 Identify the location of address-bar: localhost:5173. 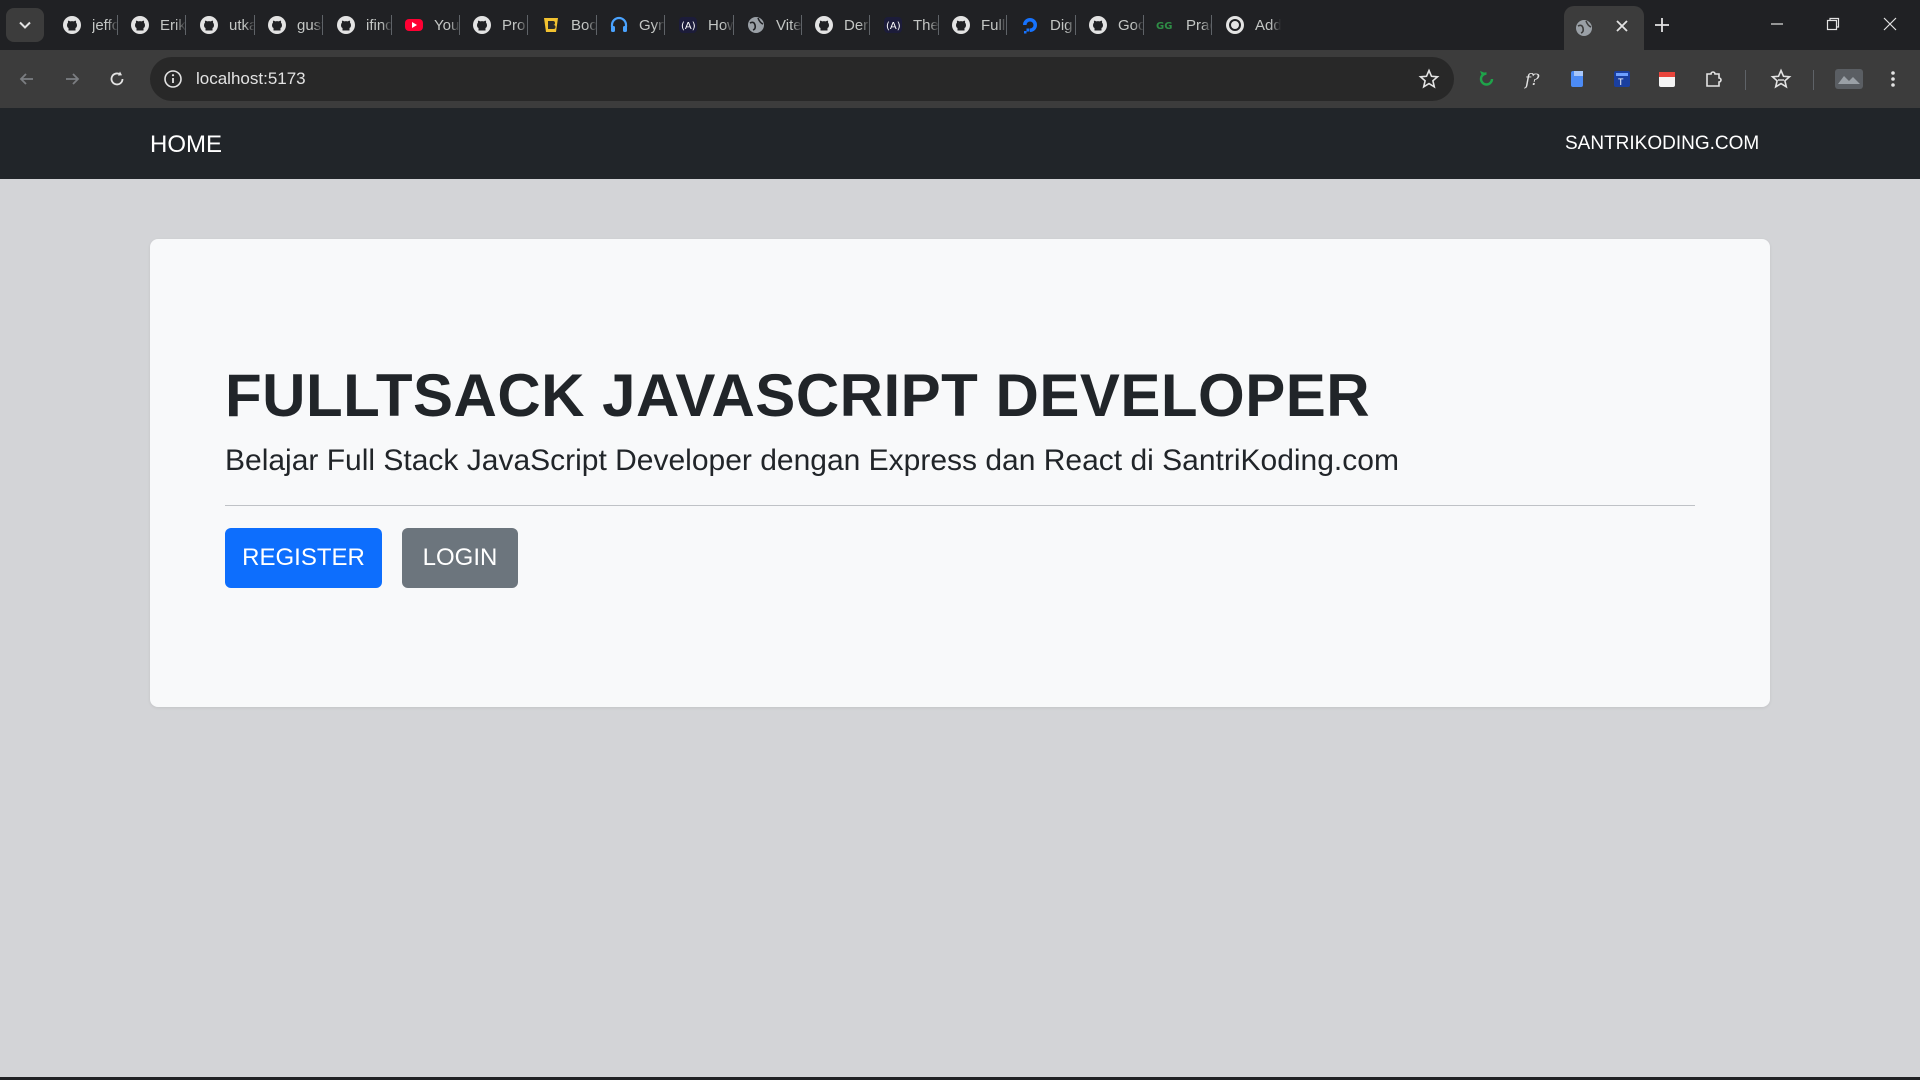
(802, 79).